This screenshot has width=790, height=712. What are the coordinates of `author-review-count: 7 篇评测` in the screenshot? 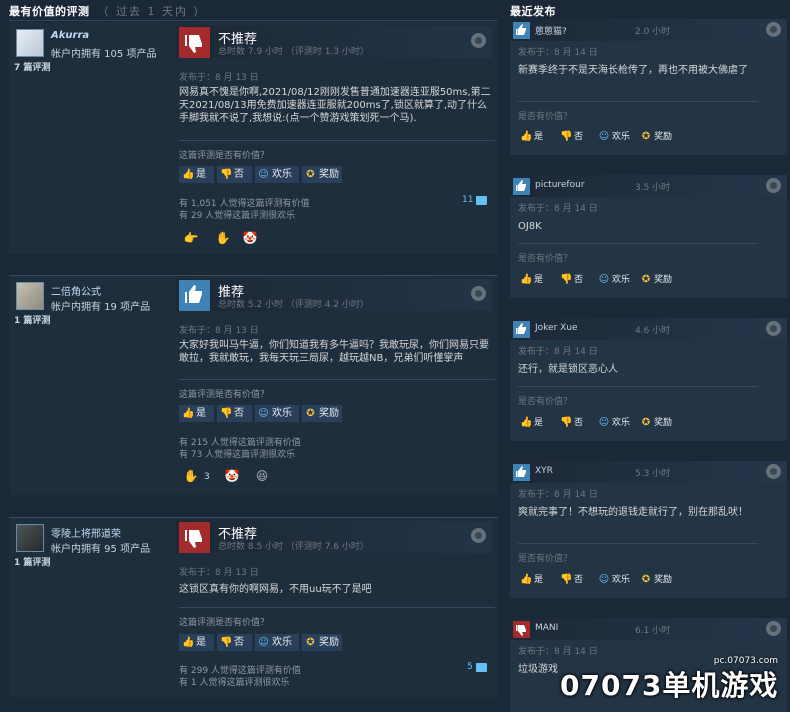 It's located at (32, 66).